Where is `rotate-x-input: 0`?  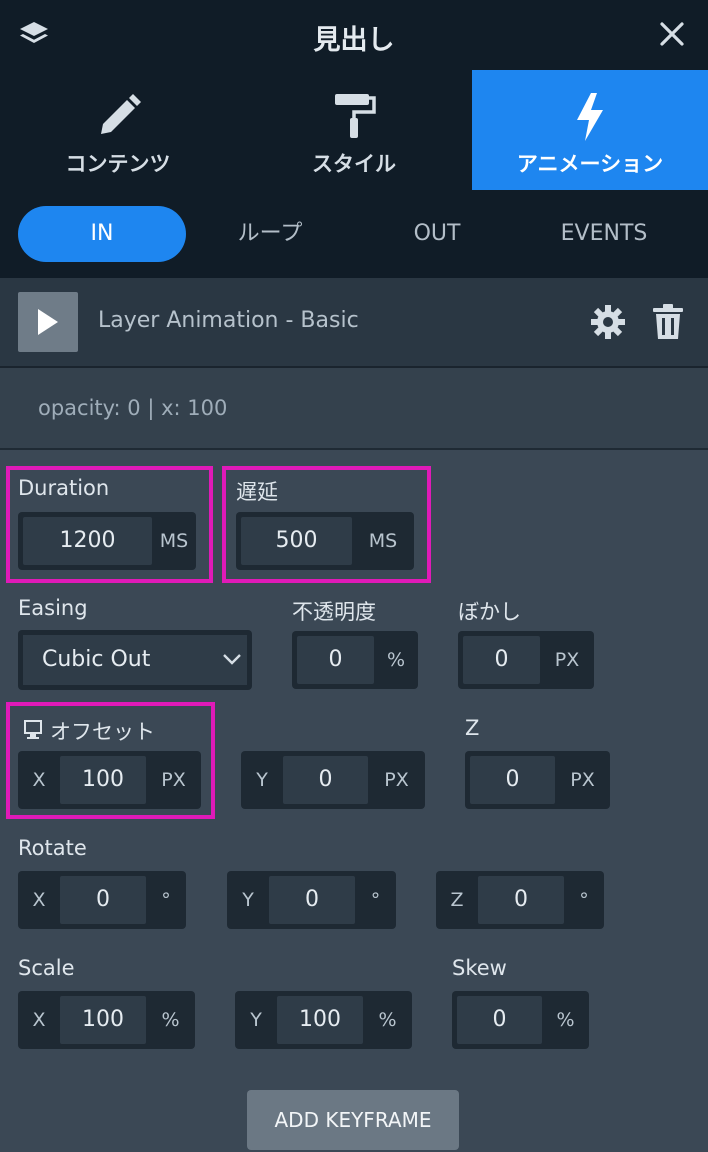 rotate-x-input: 0 is located at coordinates (103, 900).